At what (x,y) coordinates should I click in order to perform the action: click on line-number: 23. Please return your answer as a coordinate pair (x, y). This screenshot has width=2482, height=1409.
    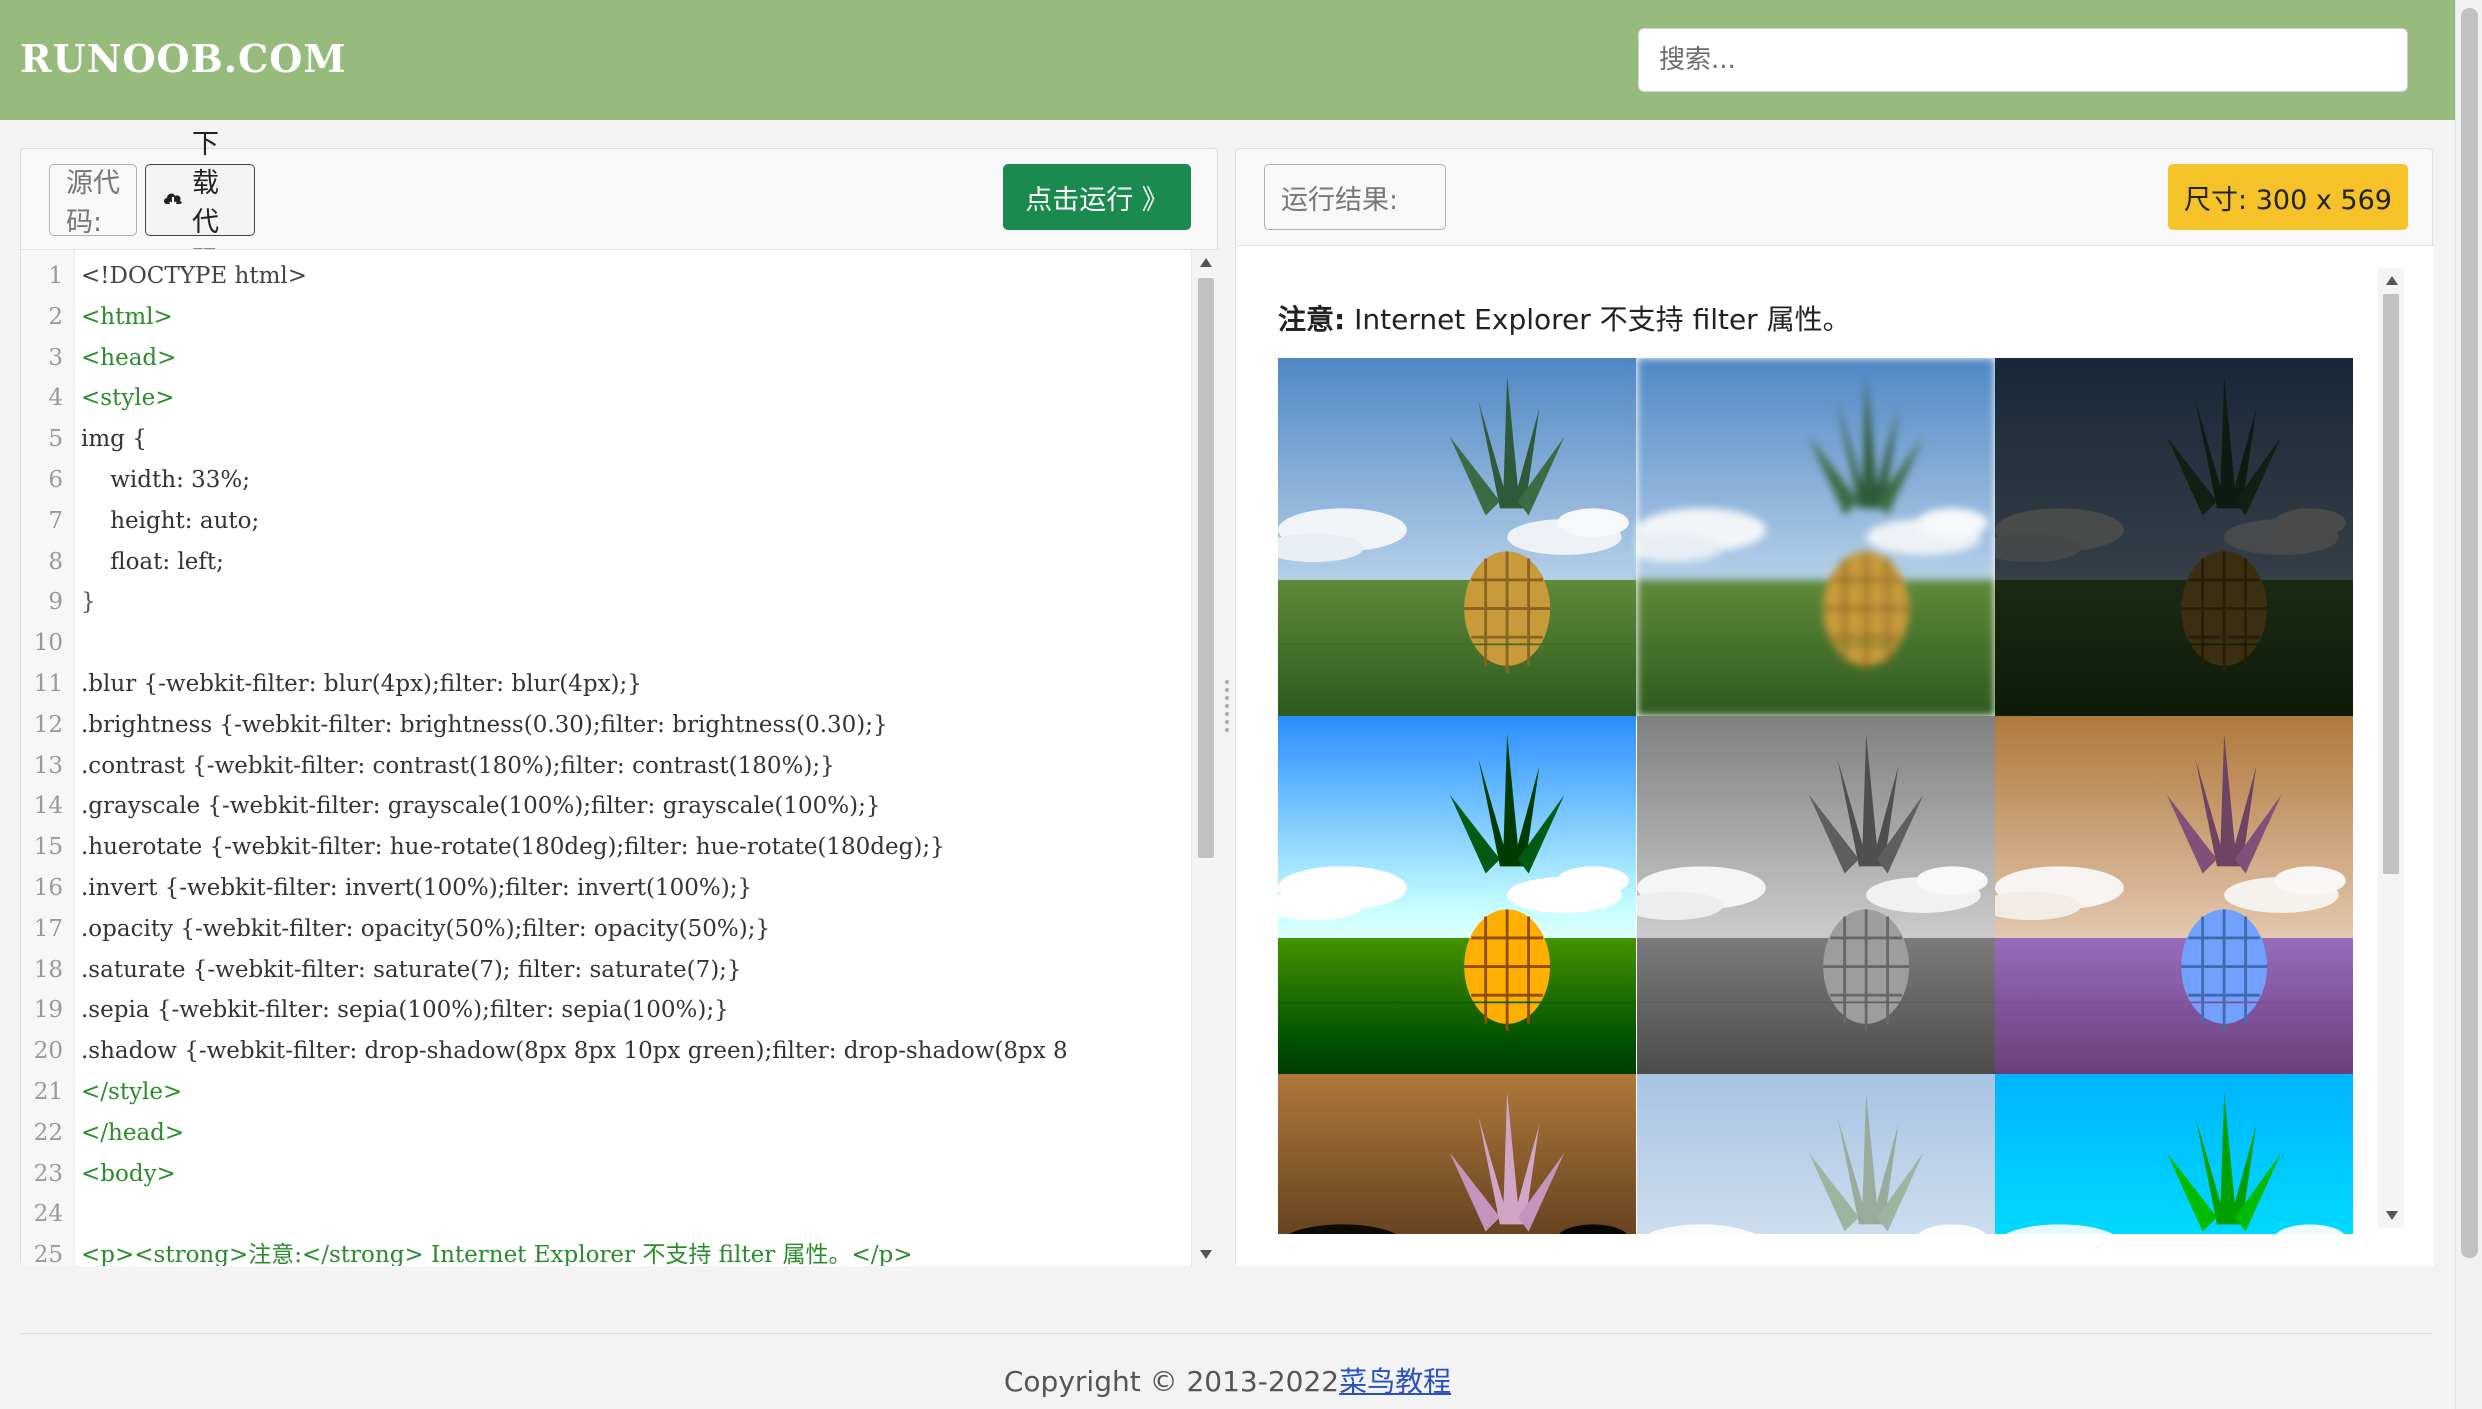
    Looking at the image, I should click on (48, 1173).